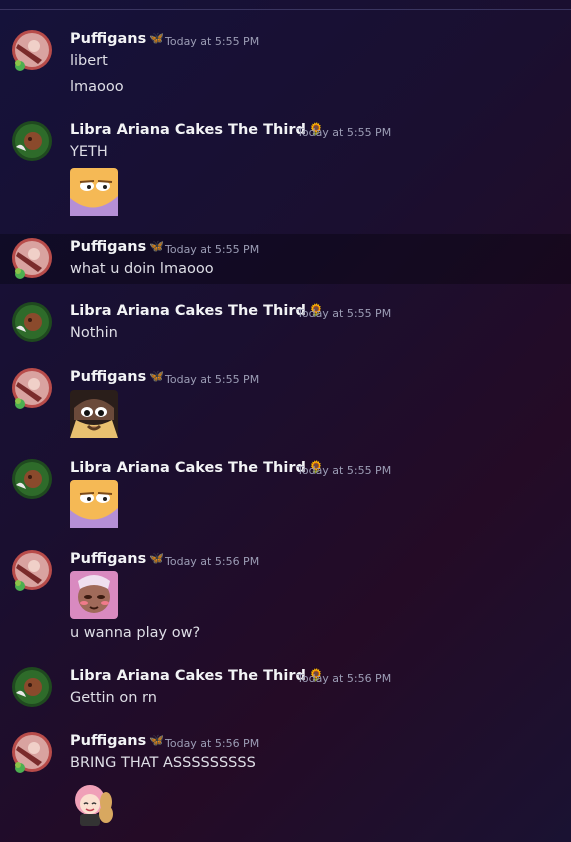 This screenshot has width=571, height=842. I want to click on message-text: Nothin, so click(94, 333).